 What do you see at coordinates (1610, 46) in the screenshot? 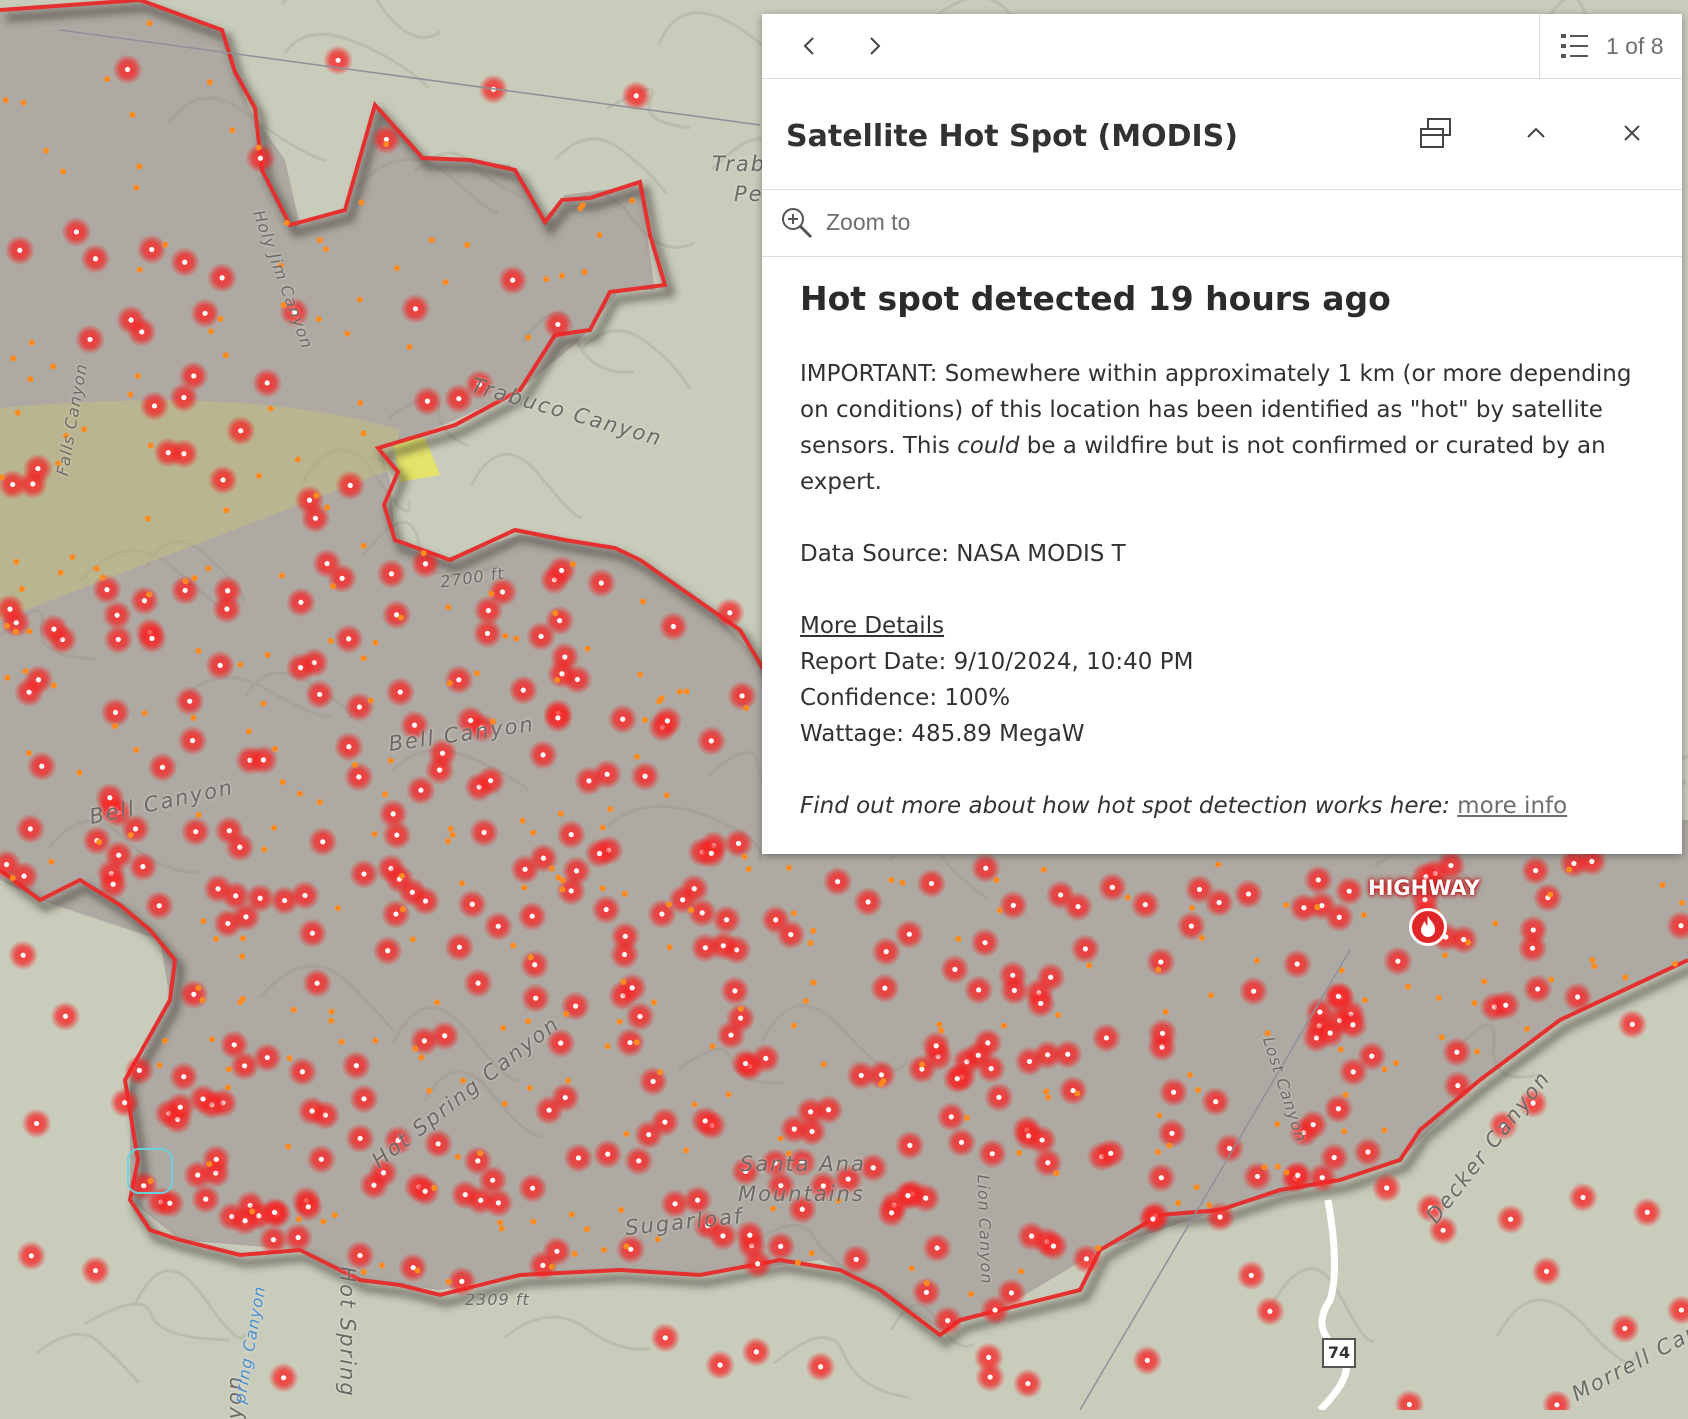
I see `feature-list-button: 1 of 8` at bounding box center [1610, 46].